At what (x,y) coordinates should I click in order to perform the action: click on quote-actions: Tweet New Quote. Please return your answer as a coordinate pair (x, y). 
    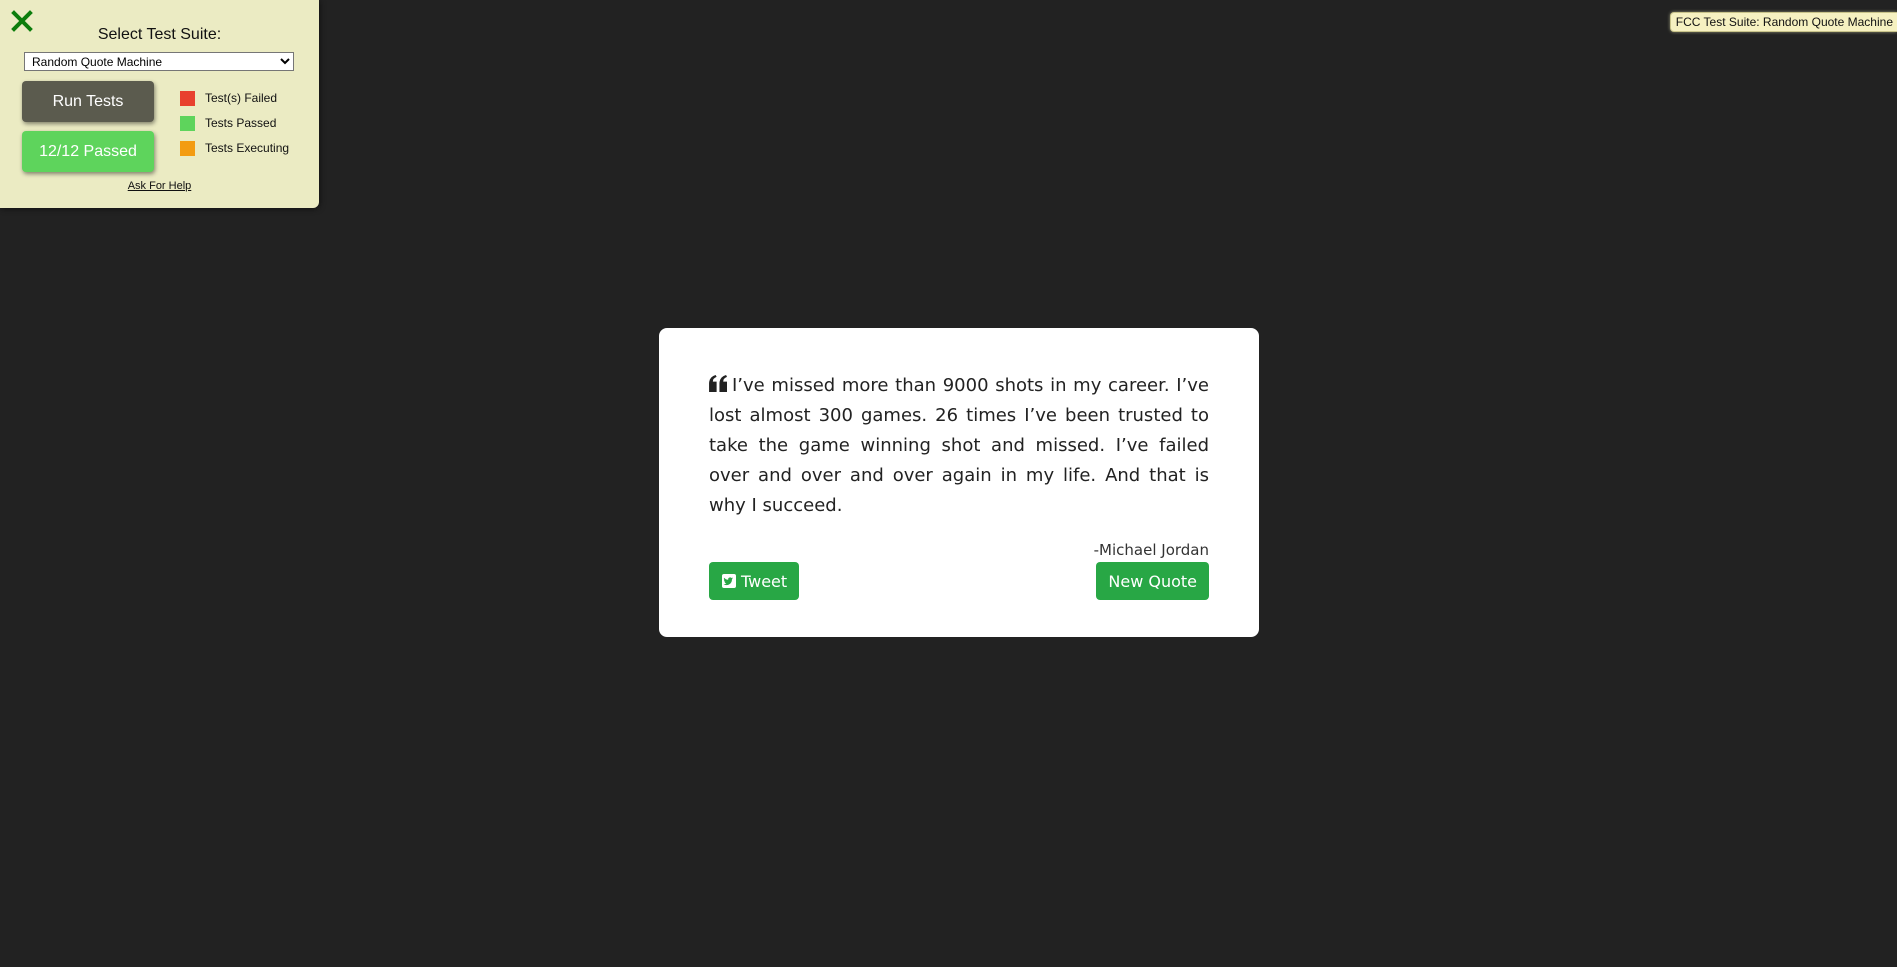
    Looking at the image, I should click on (959, 581).